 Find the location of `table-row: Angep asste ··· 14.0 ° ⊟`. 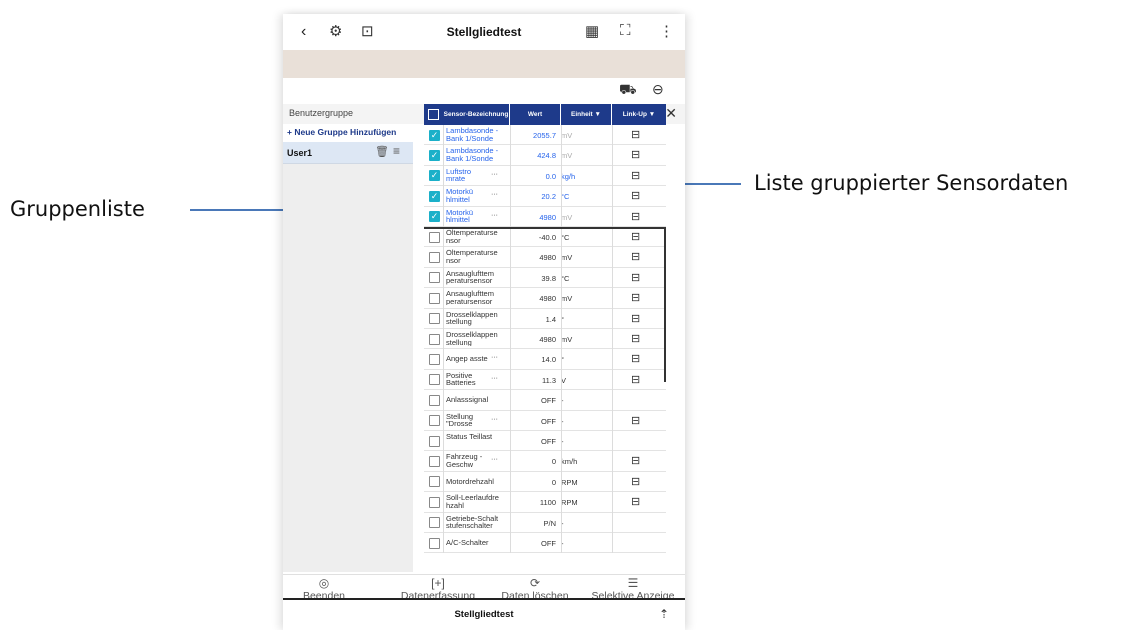

table-row: Angep asste ··· 14.0 ° ⊟ is located at coordinates (545, 359).